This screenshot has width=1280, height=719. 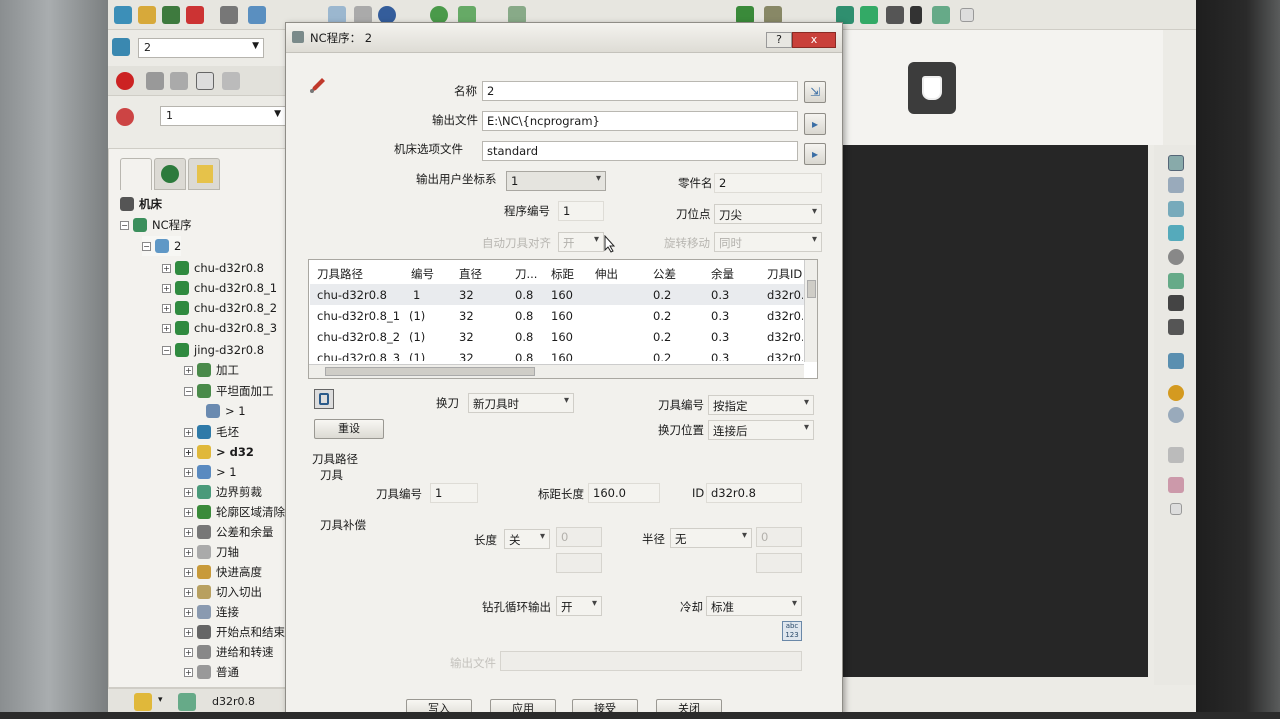 I want to click on record-icon, so click(x=125, y=81).